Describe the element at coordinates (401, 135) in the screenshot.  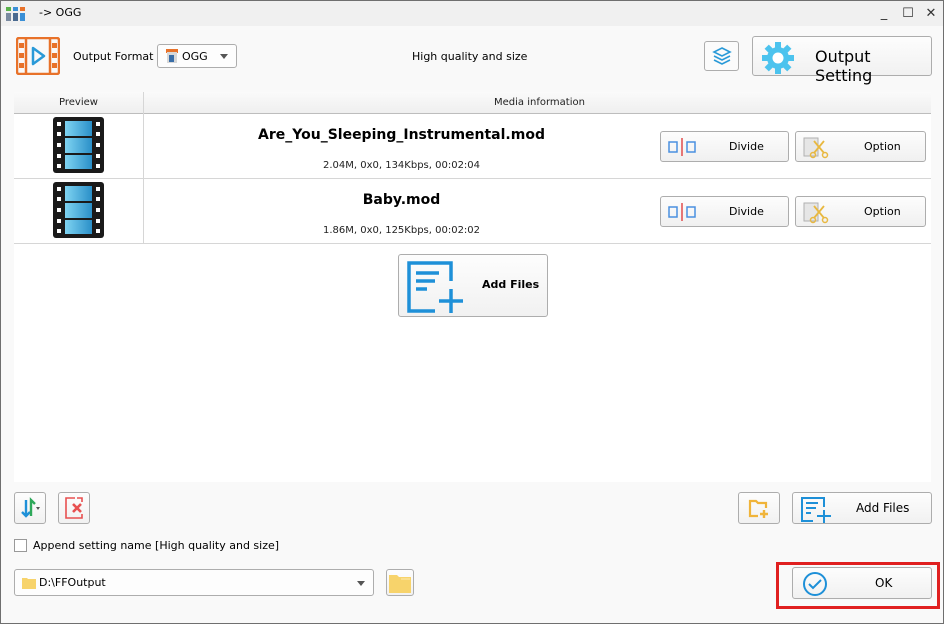
I see `file-name: Are_You_Sleeping_Instrumental.mod` at that location.